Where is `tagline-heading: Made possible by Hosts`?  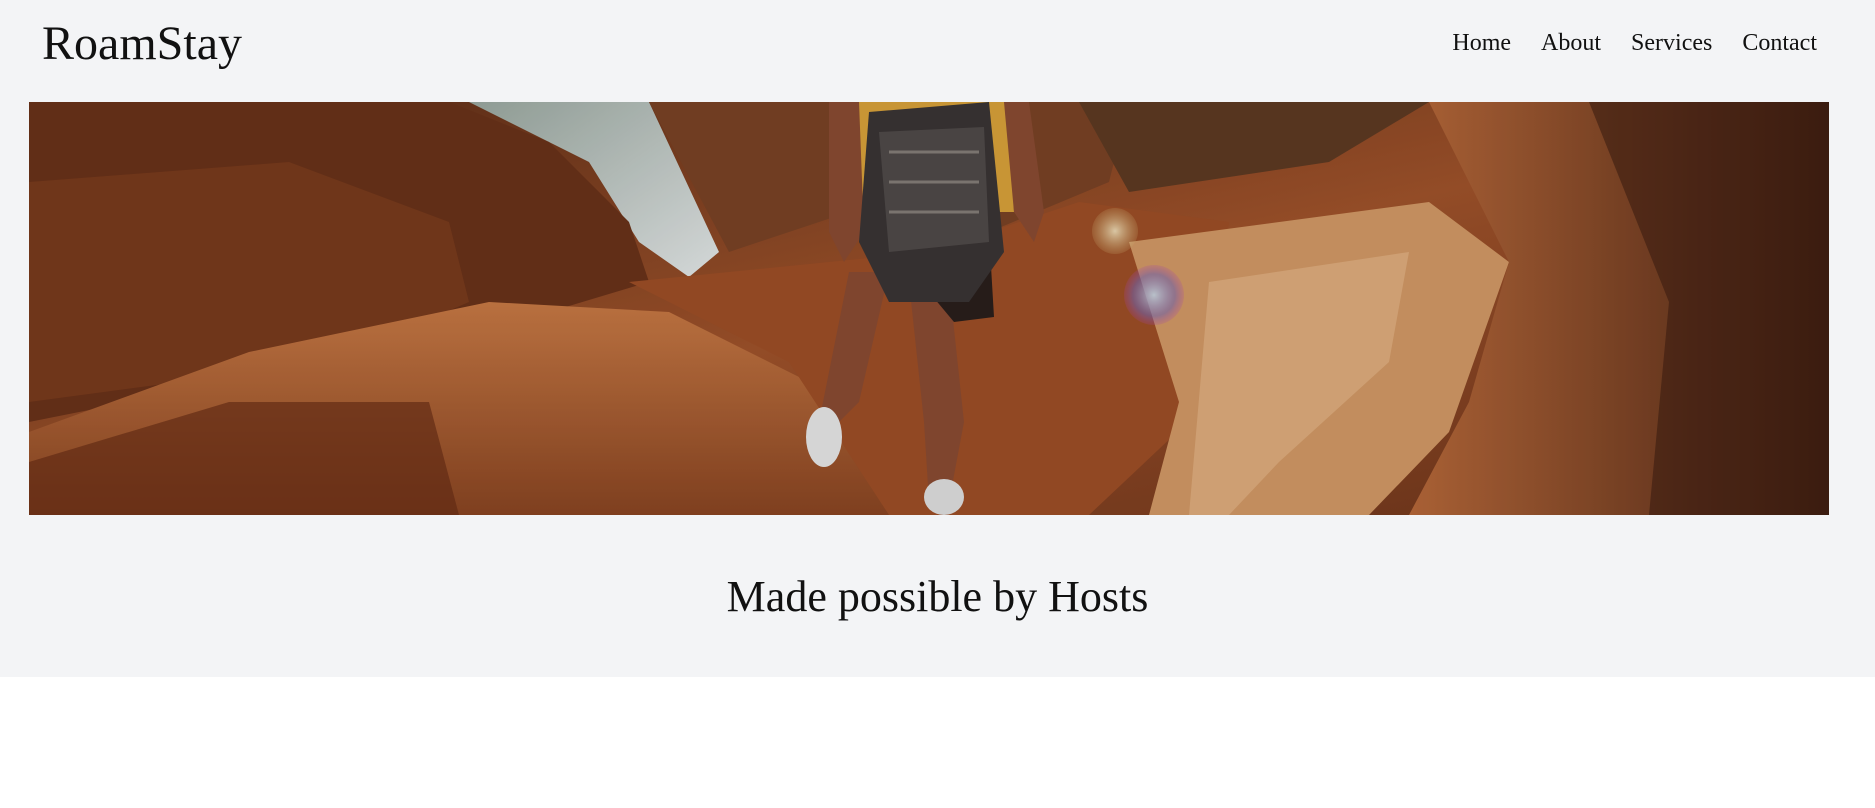 tagline-heading: Made possible by Hosts is located at coordinates (937, 596).